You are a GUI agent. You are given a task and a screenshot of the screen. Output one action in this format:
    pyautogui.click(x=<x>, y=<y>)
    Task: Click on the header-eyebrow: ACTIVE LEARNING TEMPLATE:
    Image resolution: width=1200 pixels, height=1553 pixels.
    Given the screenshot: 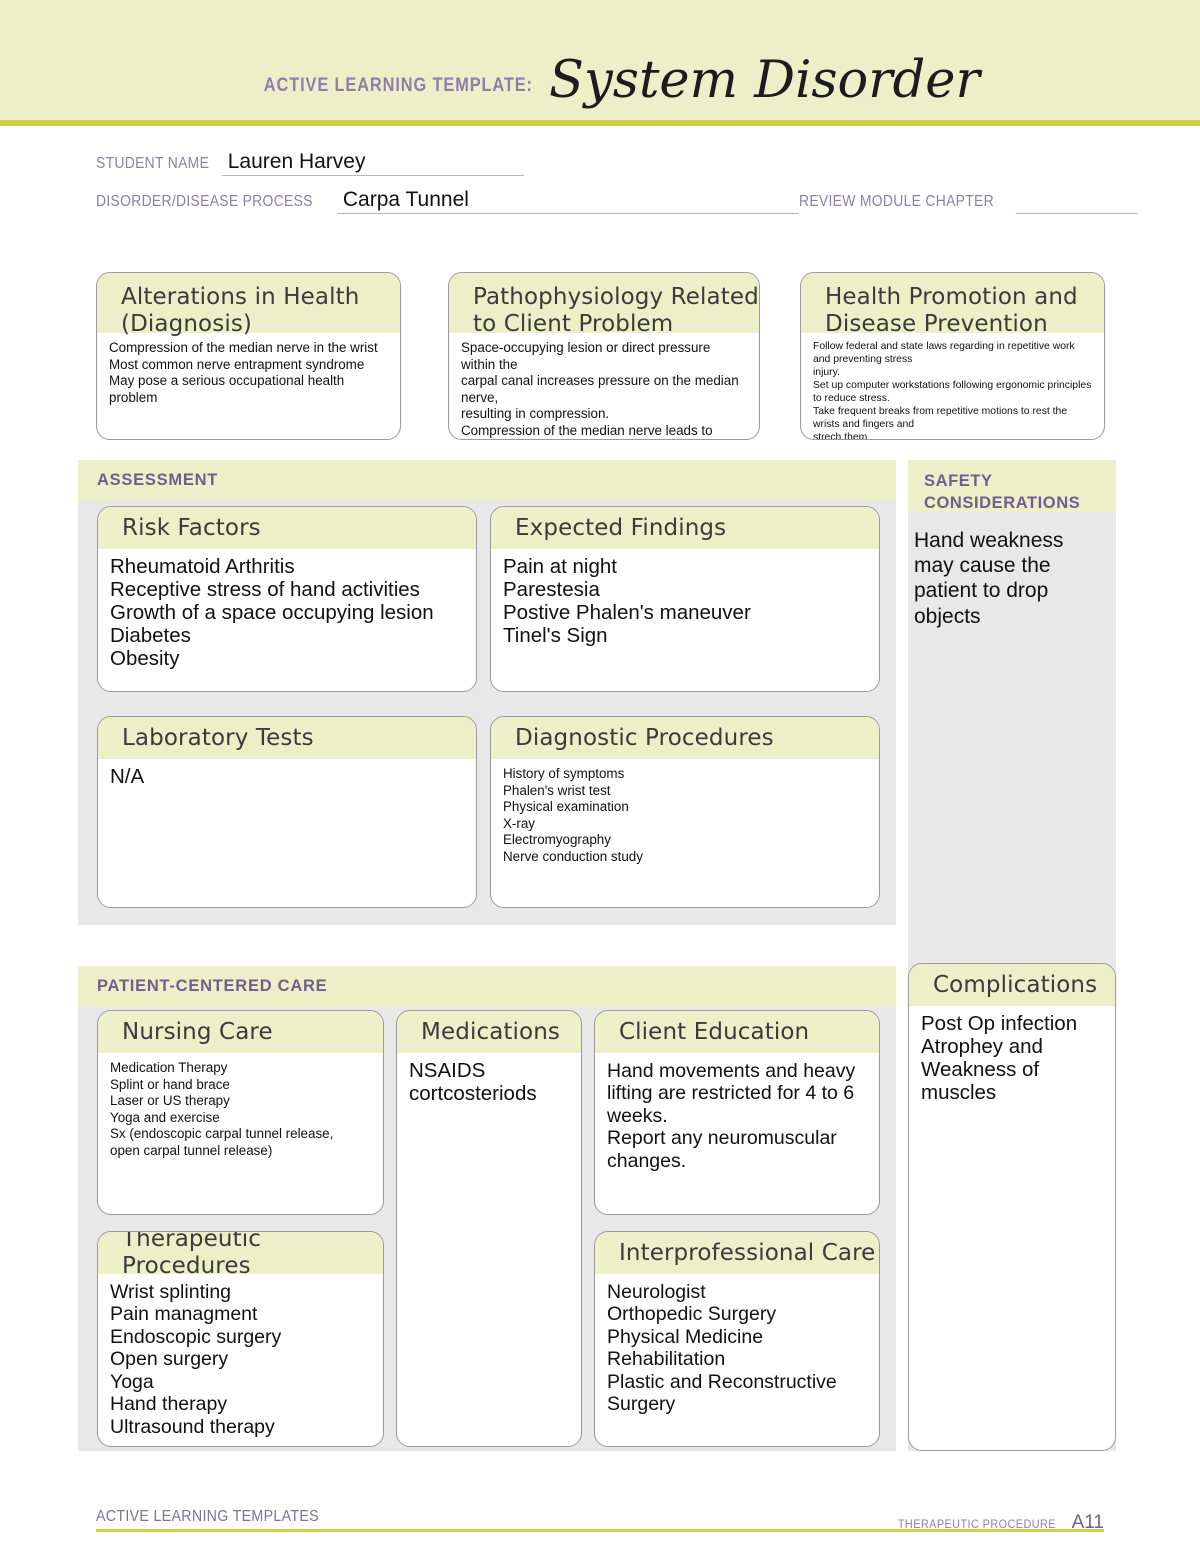 What is the action you would take?
    pyautogui.click(x=398, y=85)
    